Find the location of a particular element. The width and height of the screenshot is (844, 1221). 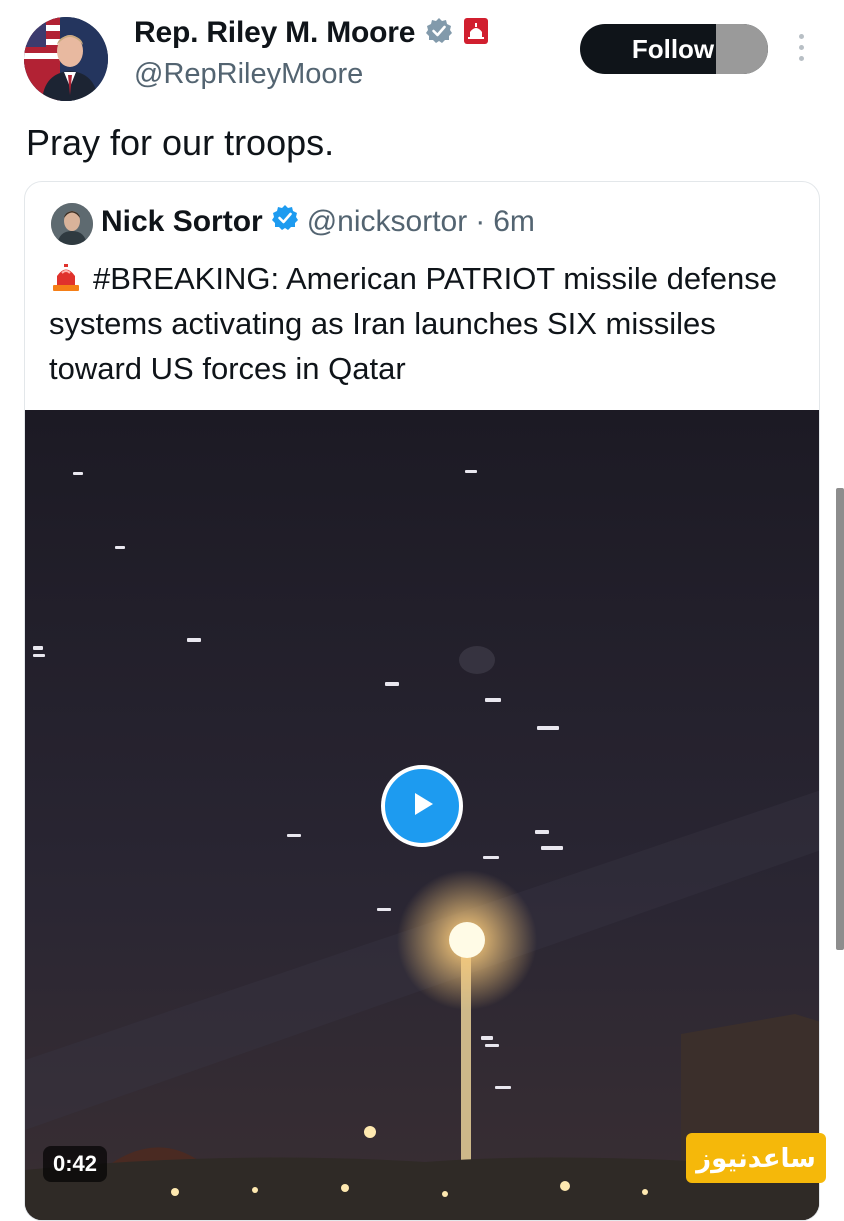

capitol-badge-icon is located at coordinates (476, 33).